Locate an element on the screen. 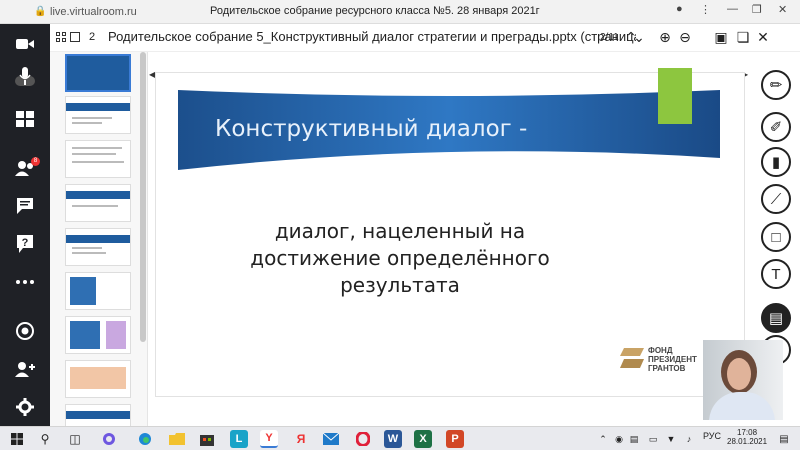 This screenshot has width=800, height=450. close-document-icon: ✕ is located at coordinates (763, 37).